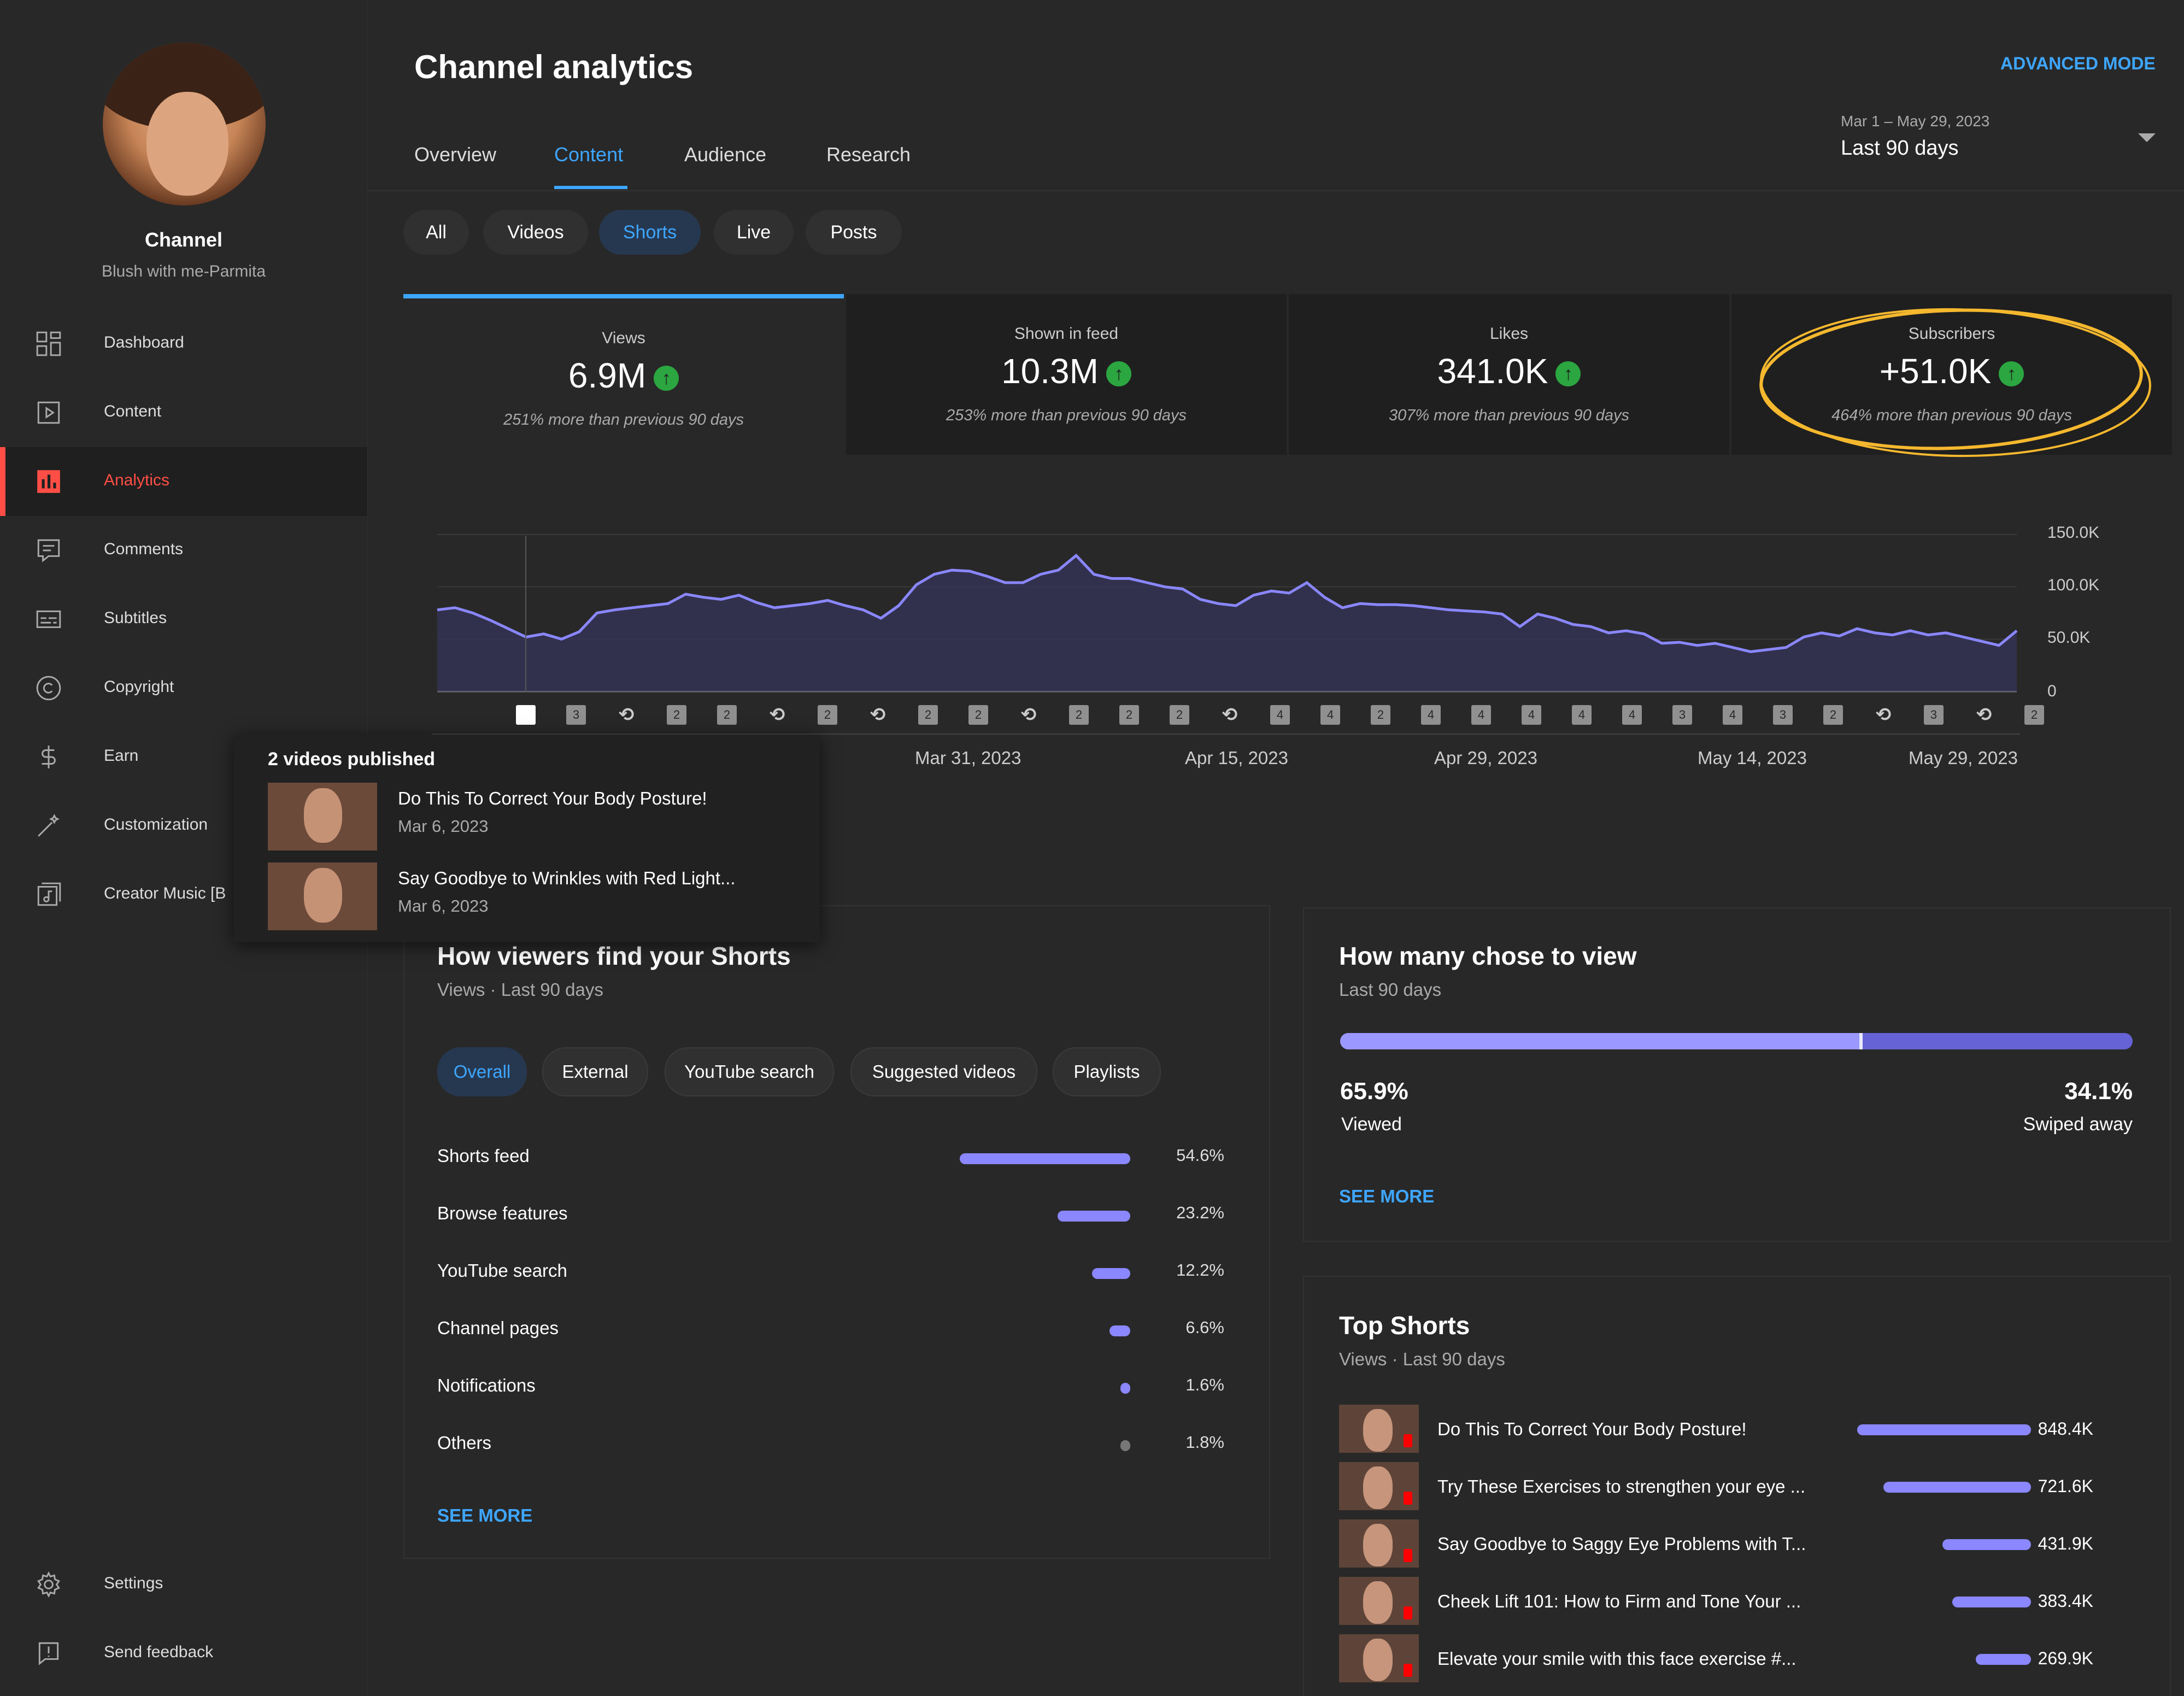 The height and width of the screenshot is (1696, 2184). What do you see at coordinates (184, 124) in the screenshot?
I see `channel-avatar` at bounding box center [184, 124].